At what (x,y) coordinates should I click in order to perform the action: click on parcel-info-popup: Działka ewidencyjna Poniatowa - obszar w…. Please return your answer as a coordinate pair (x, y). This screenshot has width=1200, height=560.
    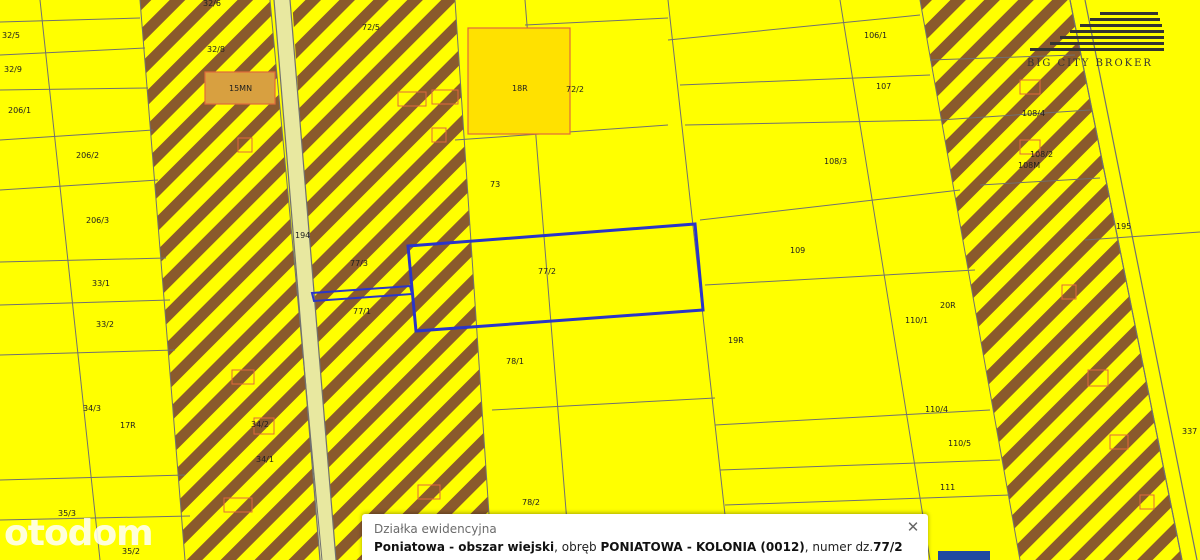
    Looking at the image, I should click on (645, 537).